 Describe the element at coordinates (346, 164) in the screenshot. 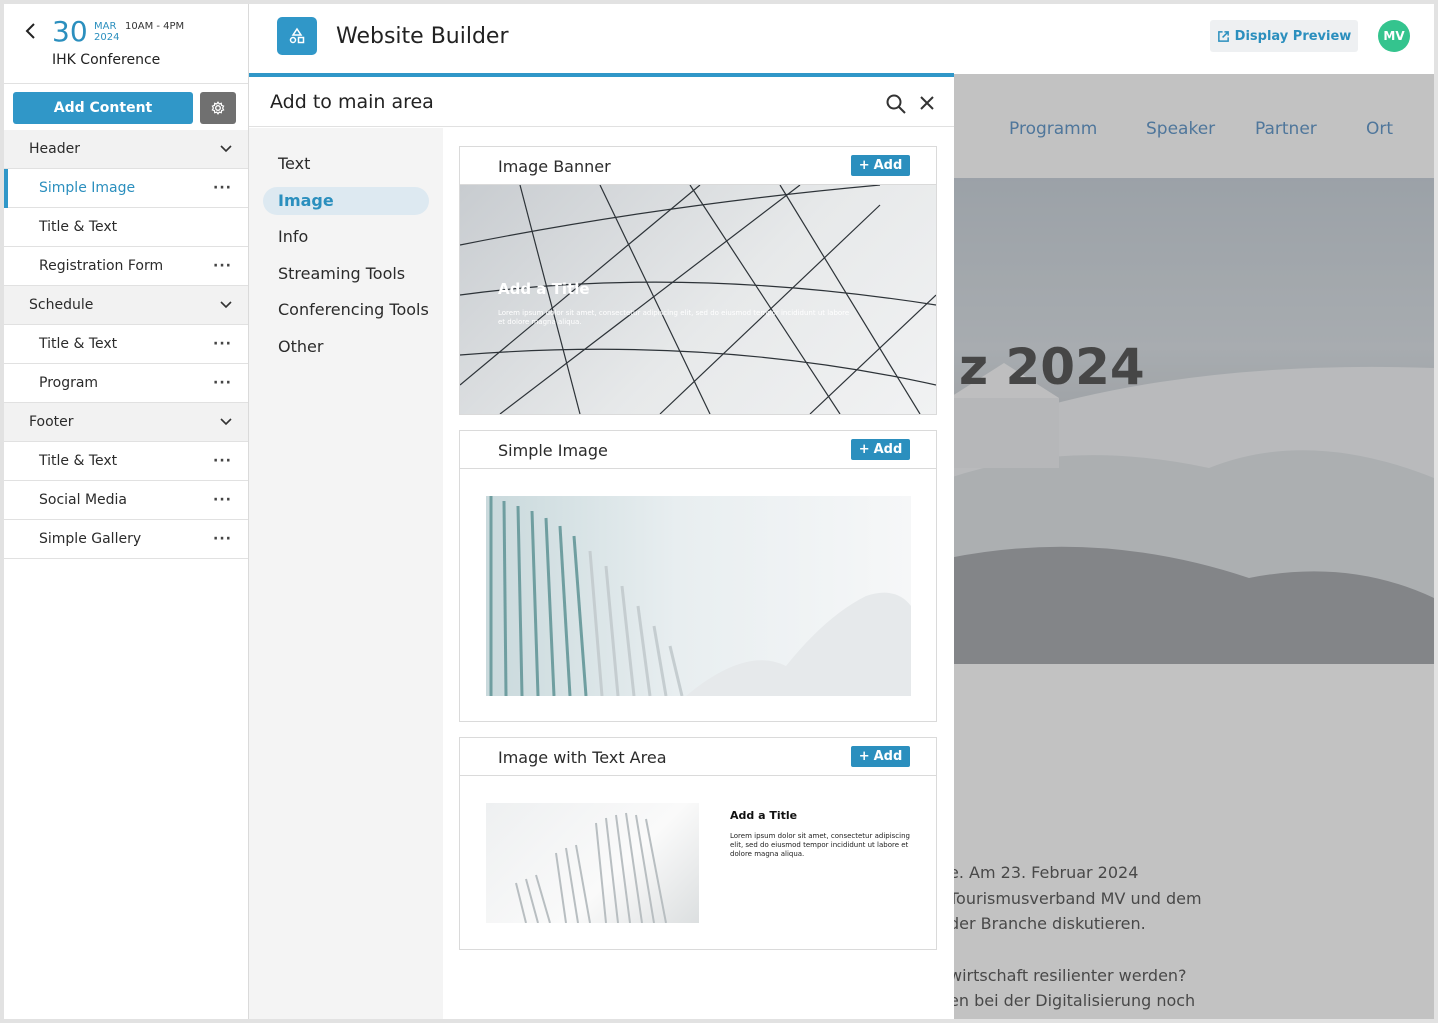

I see `category-text: Text` at that location.